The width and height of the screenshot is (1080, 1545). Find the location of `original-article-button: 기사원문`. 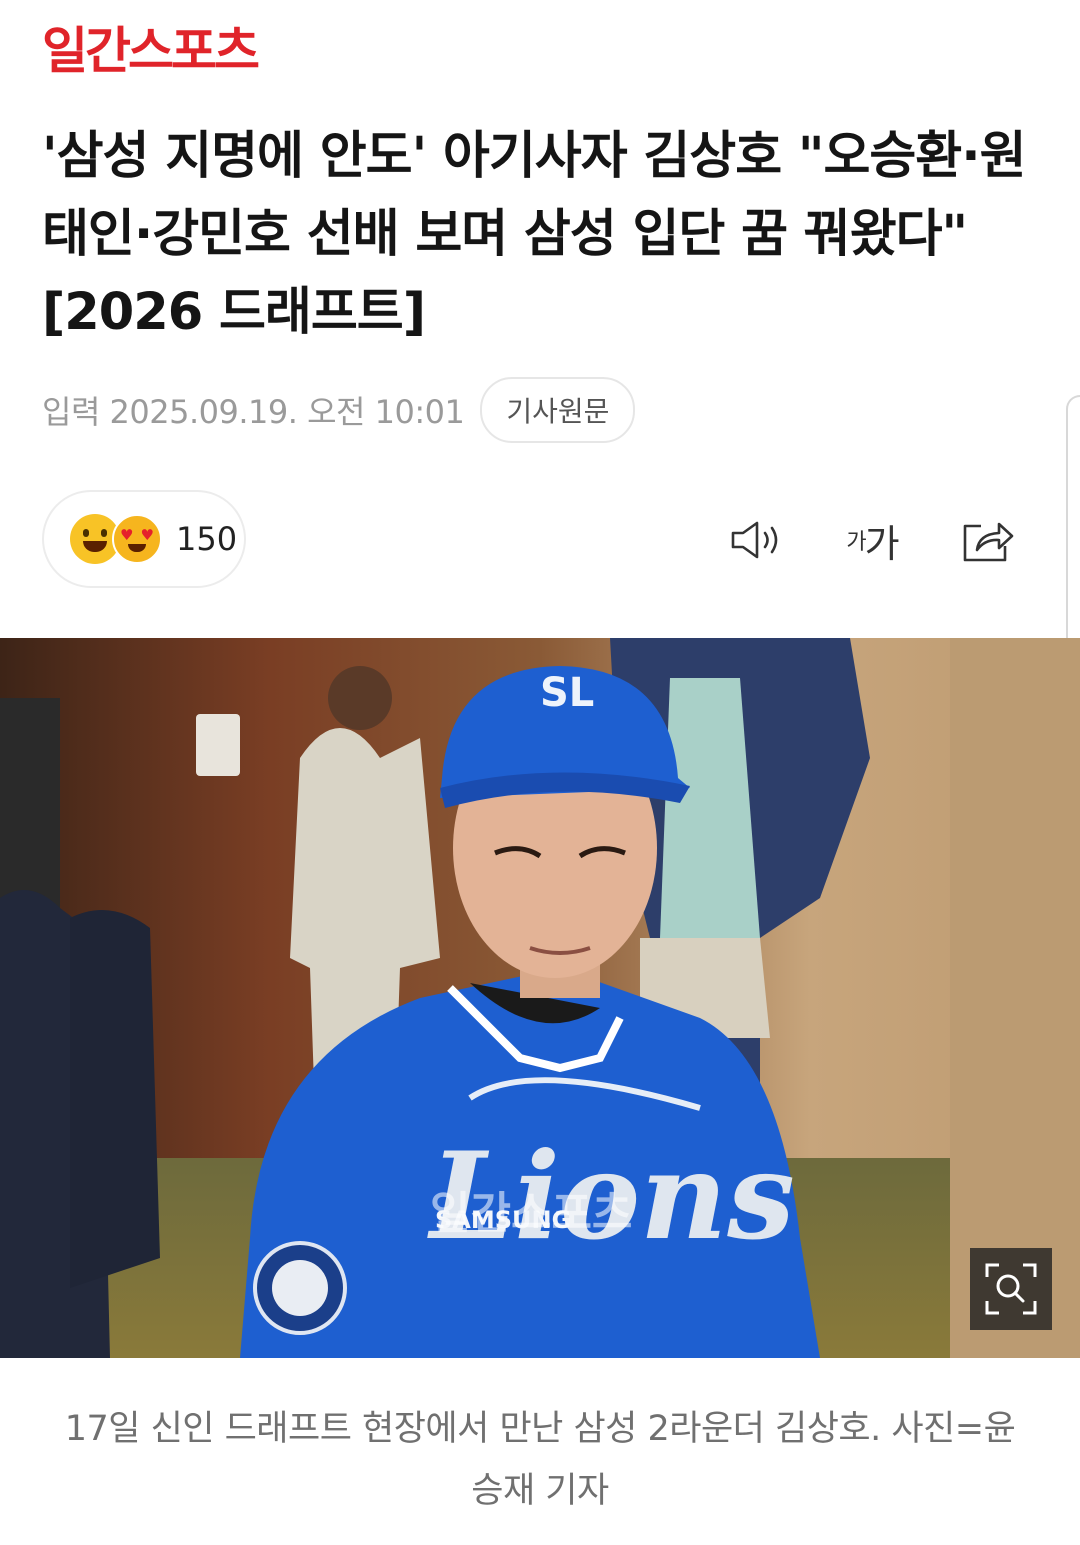

original-article-button: 기사원문 is located at coordinates (558, 410).